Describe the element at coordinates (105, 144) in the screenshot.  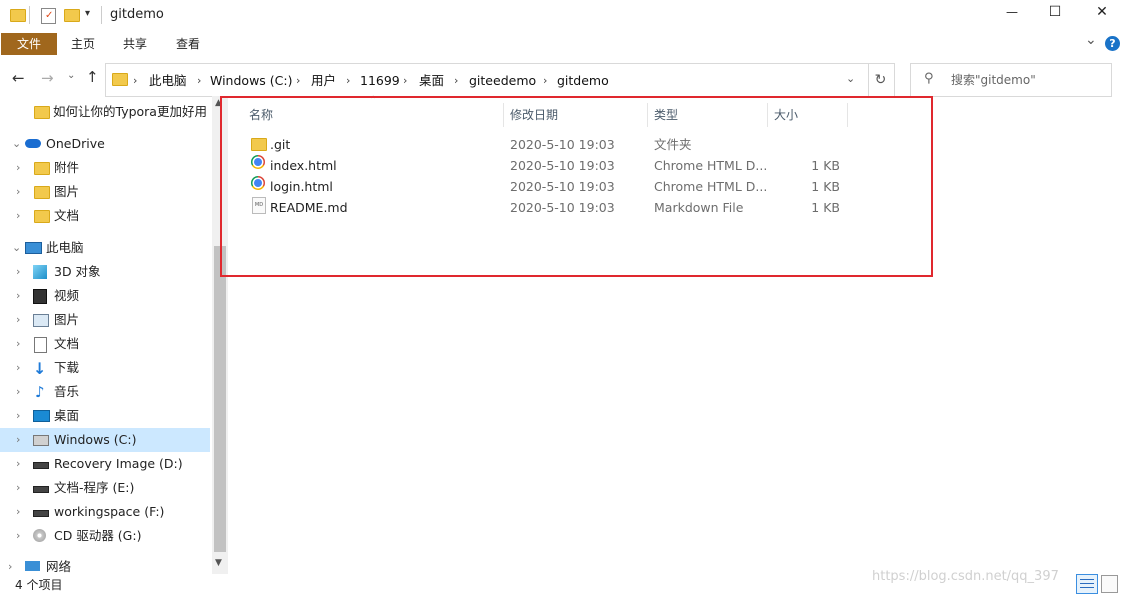
I see `nav-item-onedrive: ⌄ OneDrive` at that location.